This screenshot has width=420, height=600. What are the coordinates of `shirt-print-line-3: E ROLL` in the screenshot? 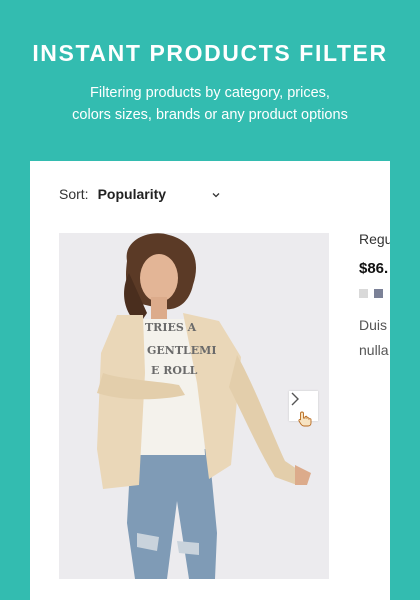 It's located at (174, 370).